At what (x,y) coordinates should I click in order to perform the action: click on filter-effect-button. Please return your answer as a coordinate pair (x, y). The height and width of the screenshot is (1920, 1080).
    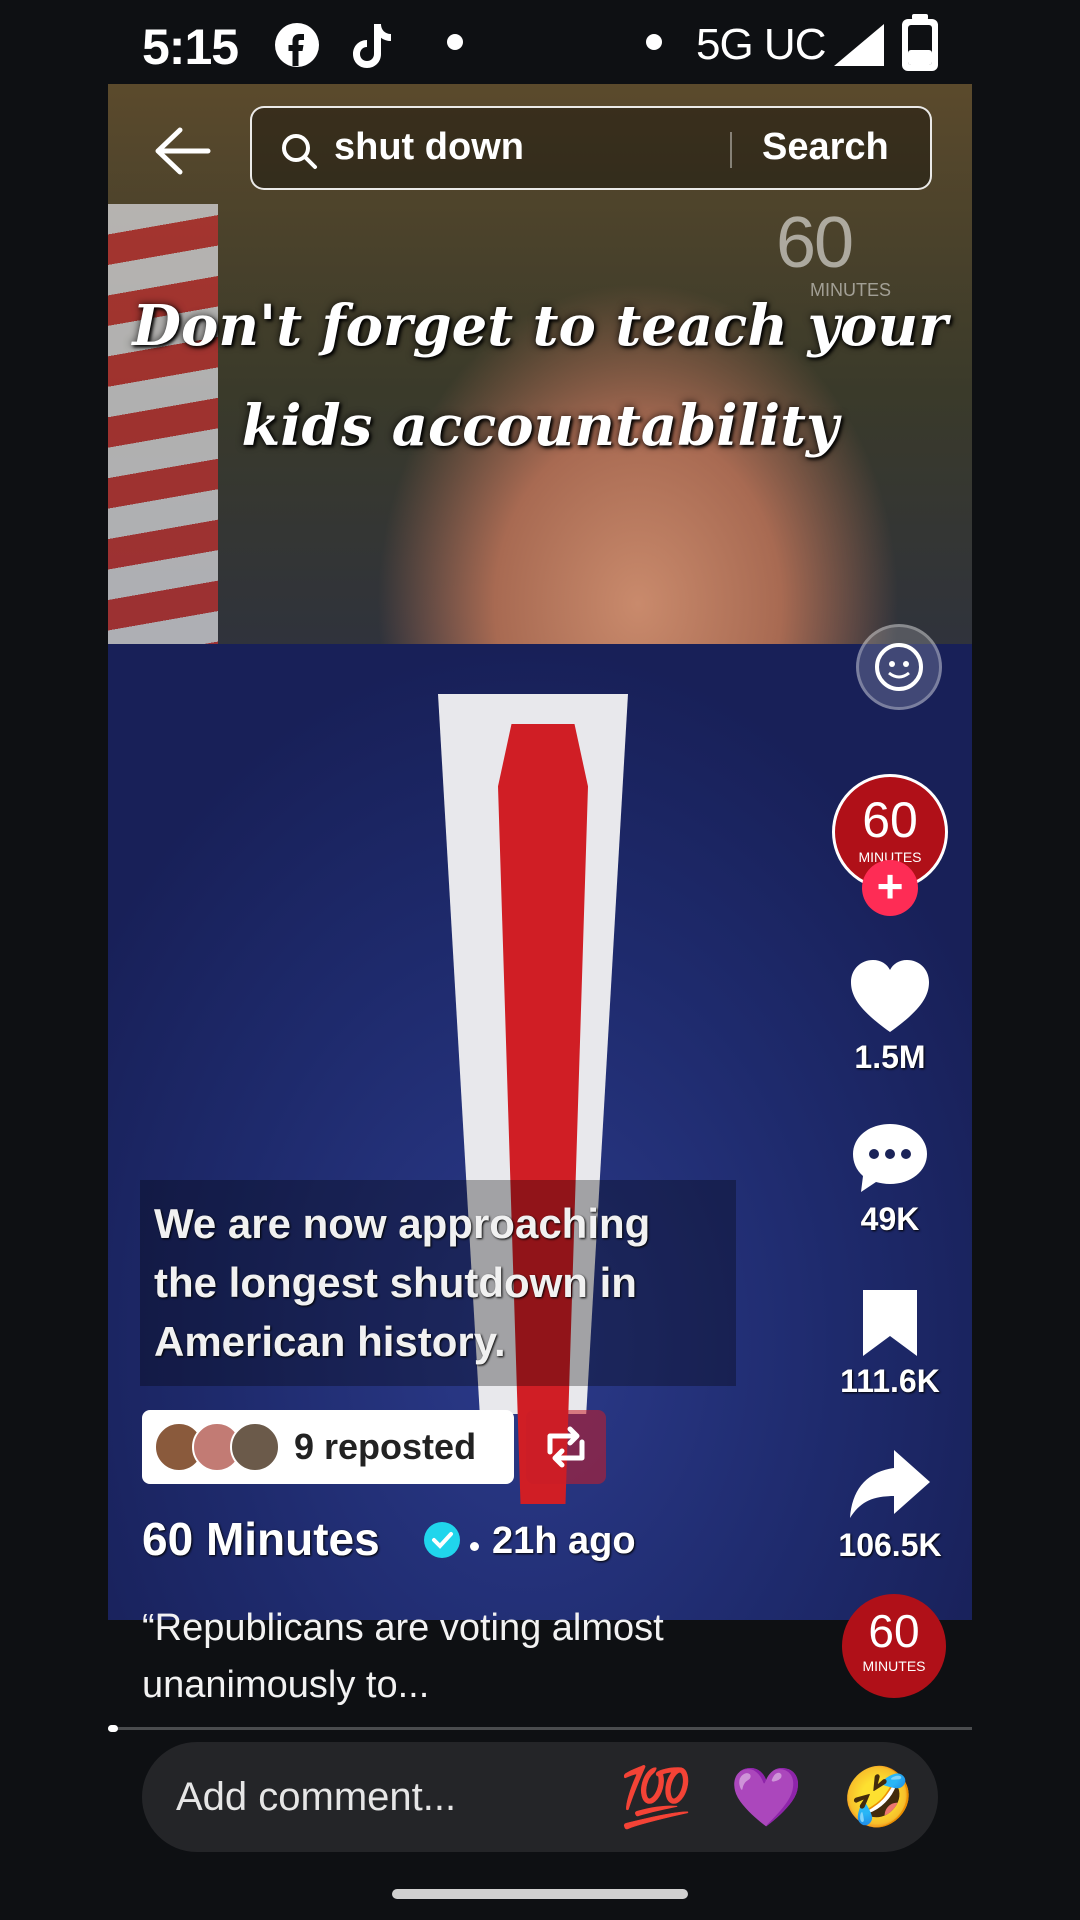
    Looking at the image, I should click on (899, 667).